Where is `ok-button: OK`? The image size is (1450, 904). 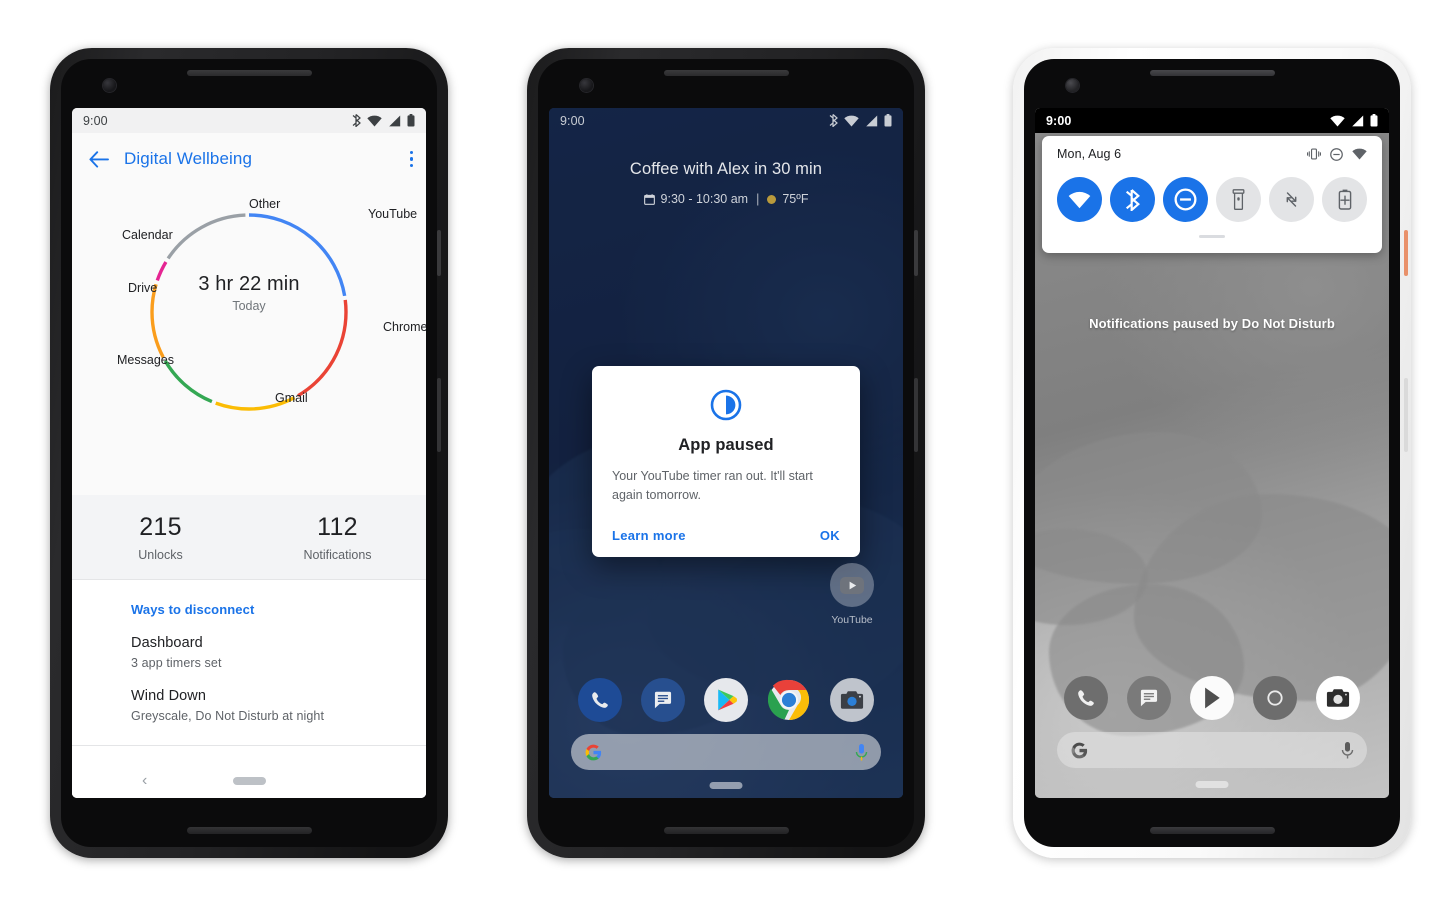
ok-button: OK is located at coordinates (830, 535).